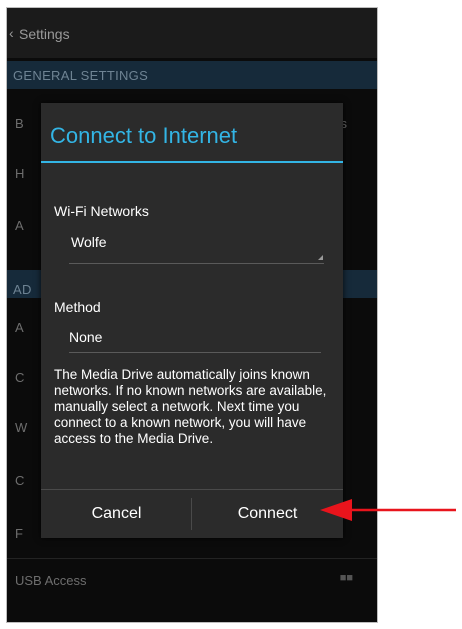 The image size is (462, 629). Describe the element at coordinates (192, 75) in the screenshot. I see `section-header-general: GENERAL SETTINGS` at that location.